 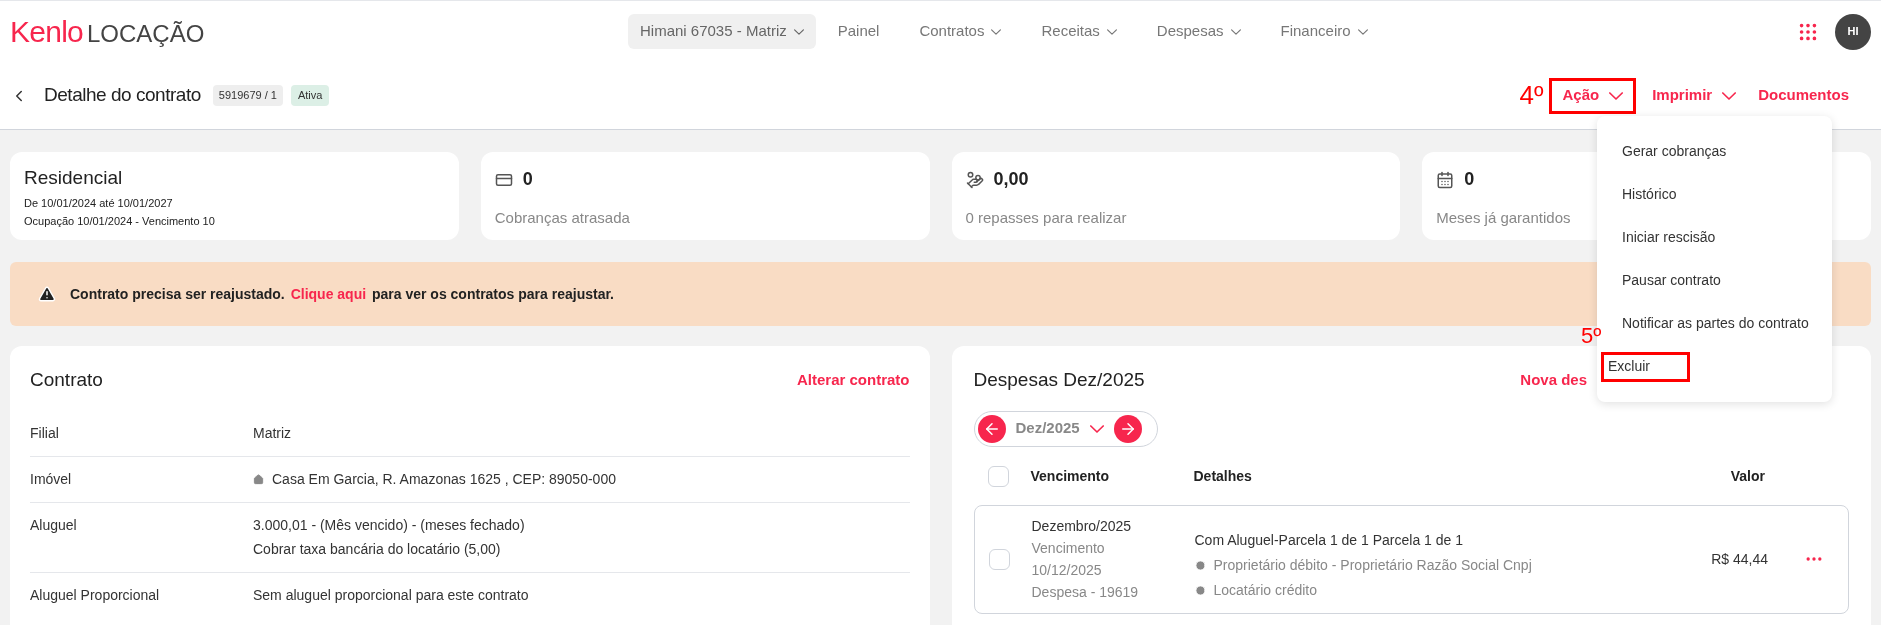 I want to click on step-annotation: 4º, so click(x=1531, y=95).